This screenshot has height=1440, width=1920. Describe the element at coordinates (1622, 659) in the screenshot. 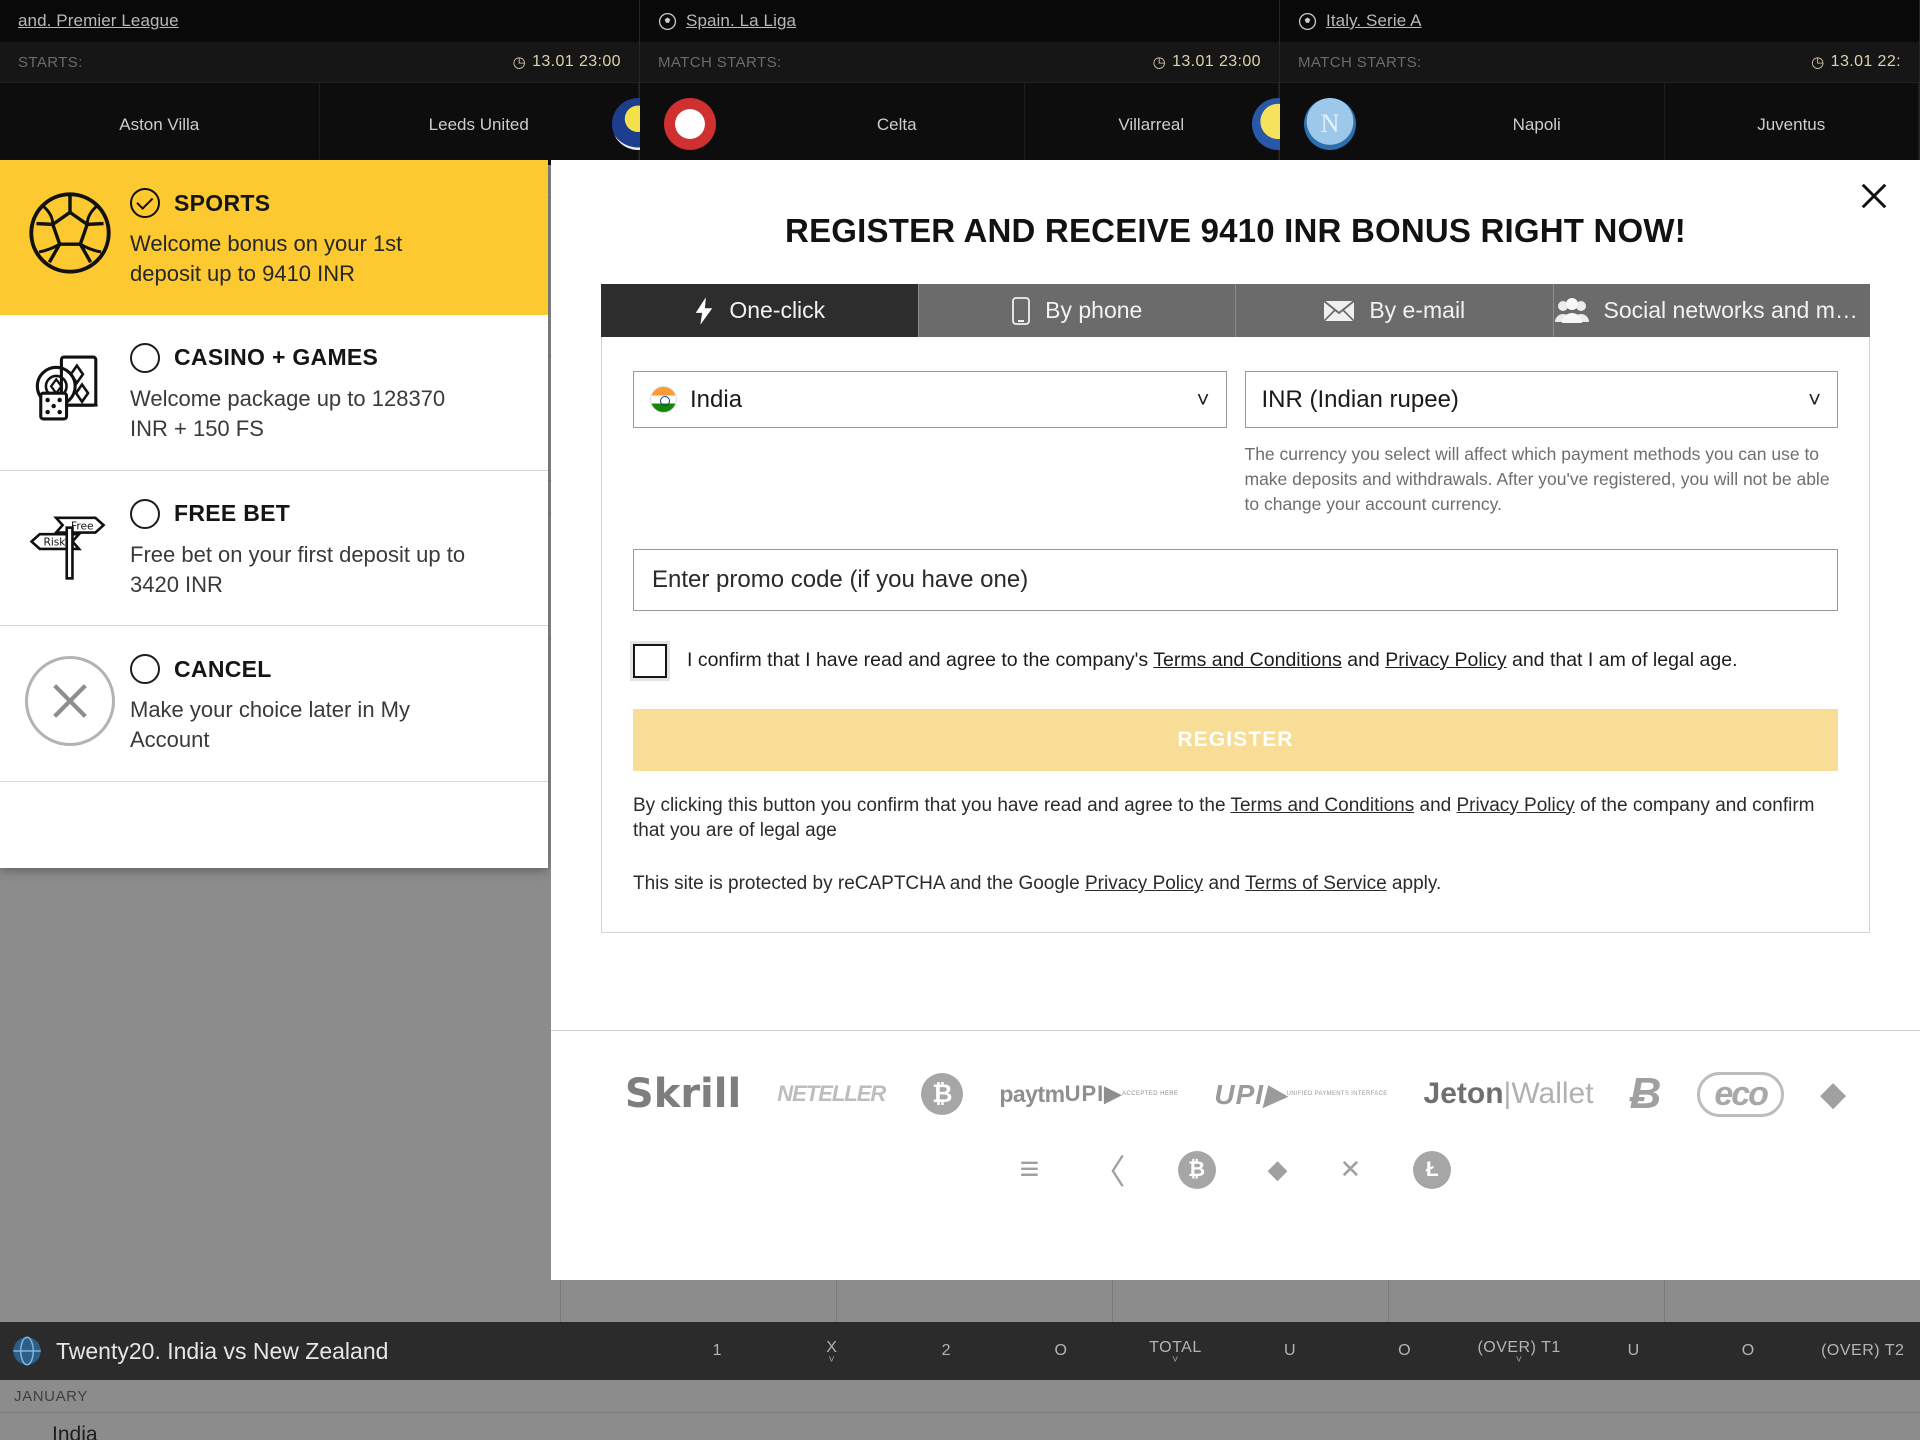

I see `terms-suffix: and that I am of legal age.` at that location.